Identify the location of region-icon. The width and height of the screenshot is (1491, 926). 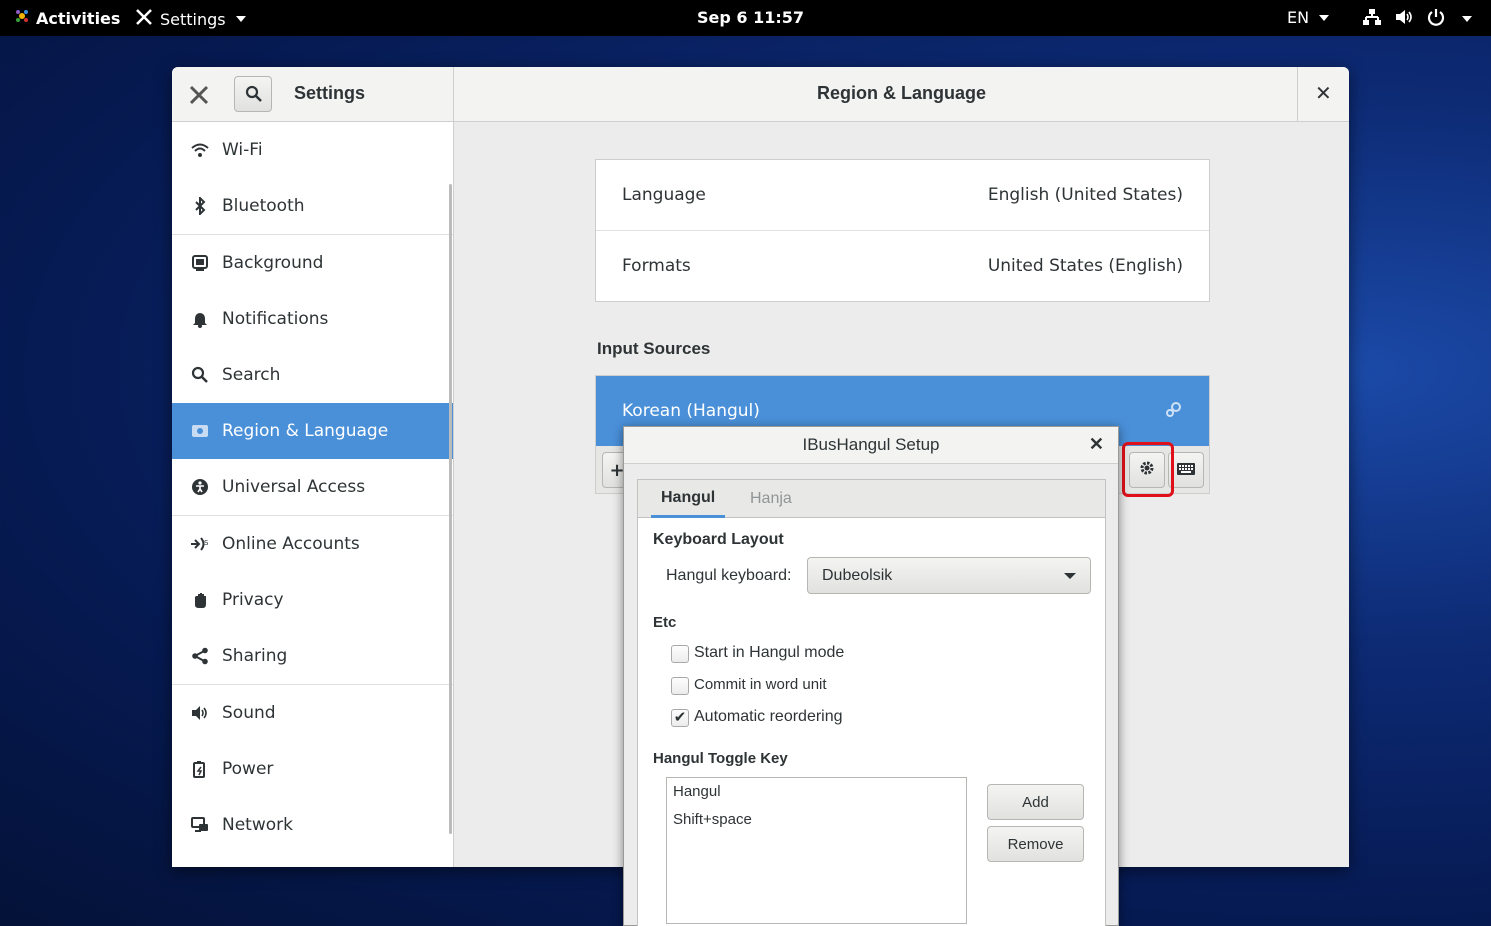
(200, 431).